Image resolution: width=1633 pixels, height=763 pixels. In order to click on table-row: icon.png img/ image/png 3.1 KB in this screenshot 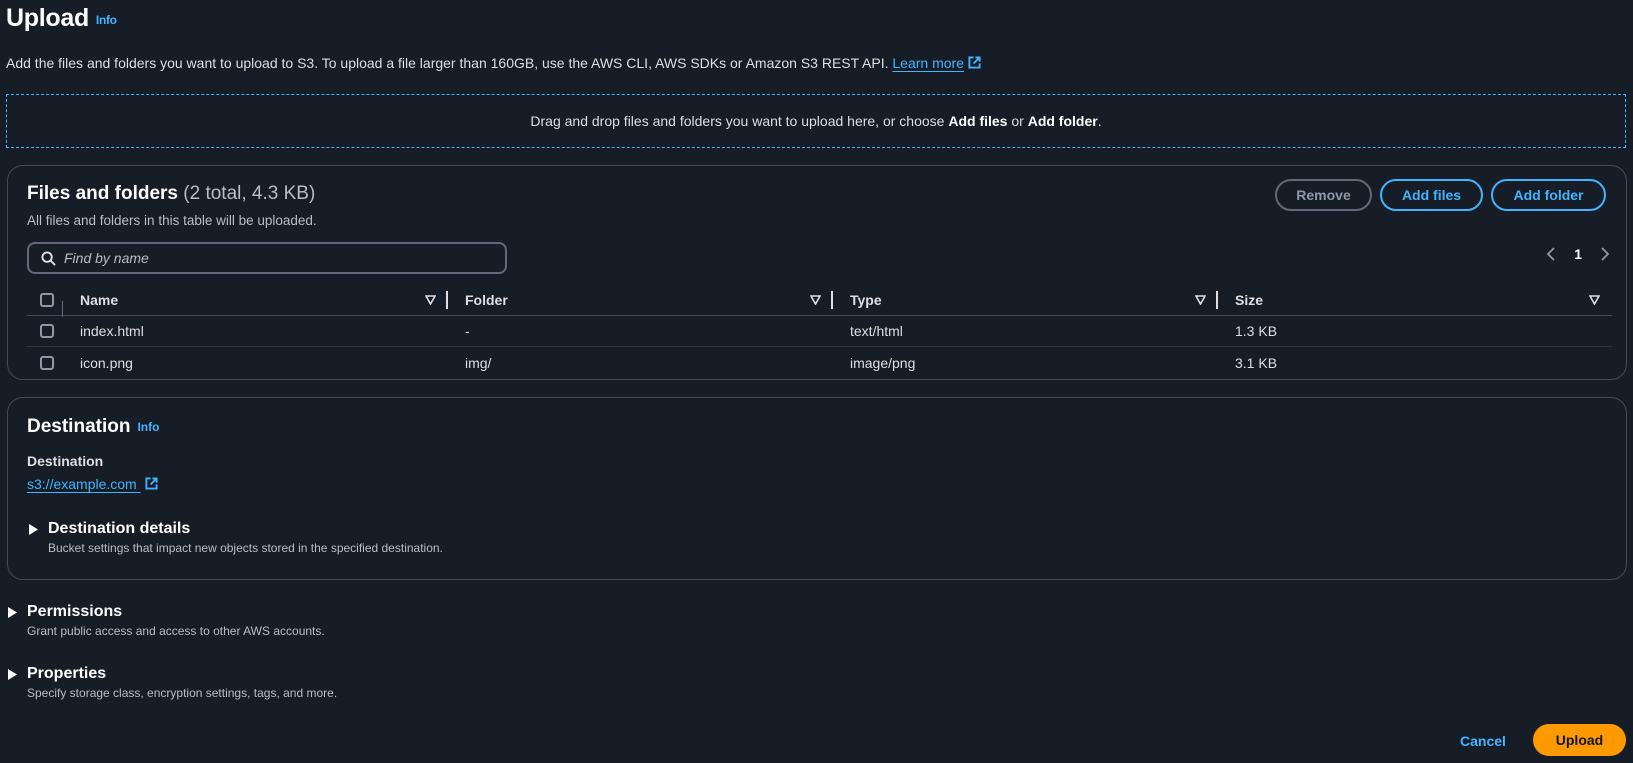, I will do `click(819, 362)`.